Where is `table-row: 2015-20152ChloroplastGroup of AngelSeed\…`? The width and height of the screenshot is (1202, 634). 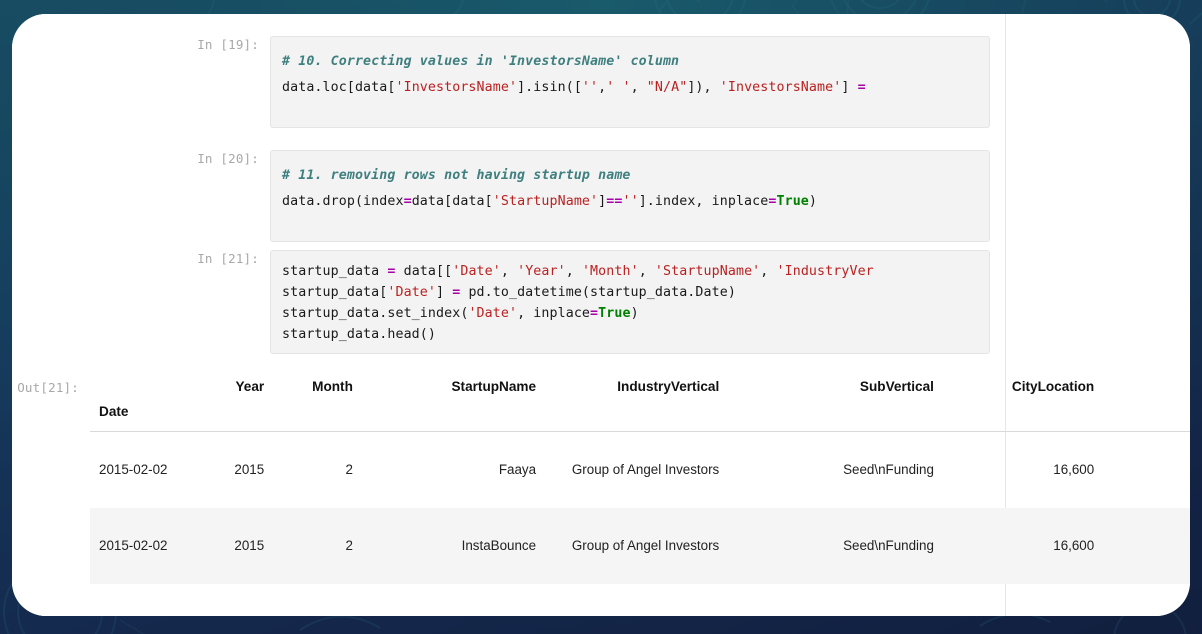 table-row: 2015-20152ChloroplastGroup of AngelSeed\… is located at coordinates (640, 600).